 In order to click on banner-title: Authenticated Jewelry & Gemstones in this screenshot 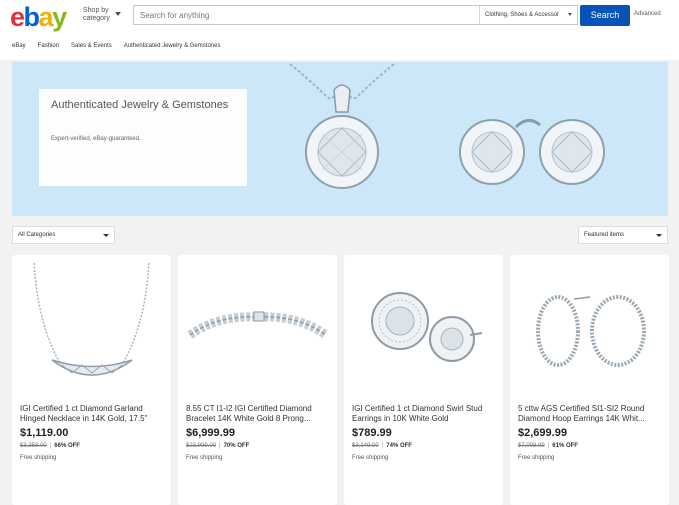, I will do `click(140, 105)`.